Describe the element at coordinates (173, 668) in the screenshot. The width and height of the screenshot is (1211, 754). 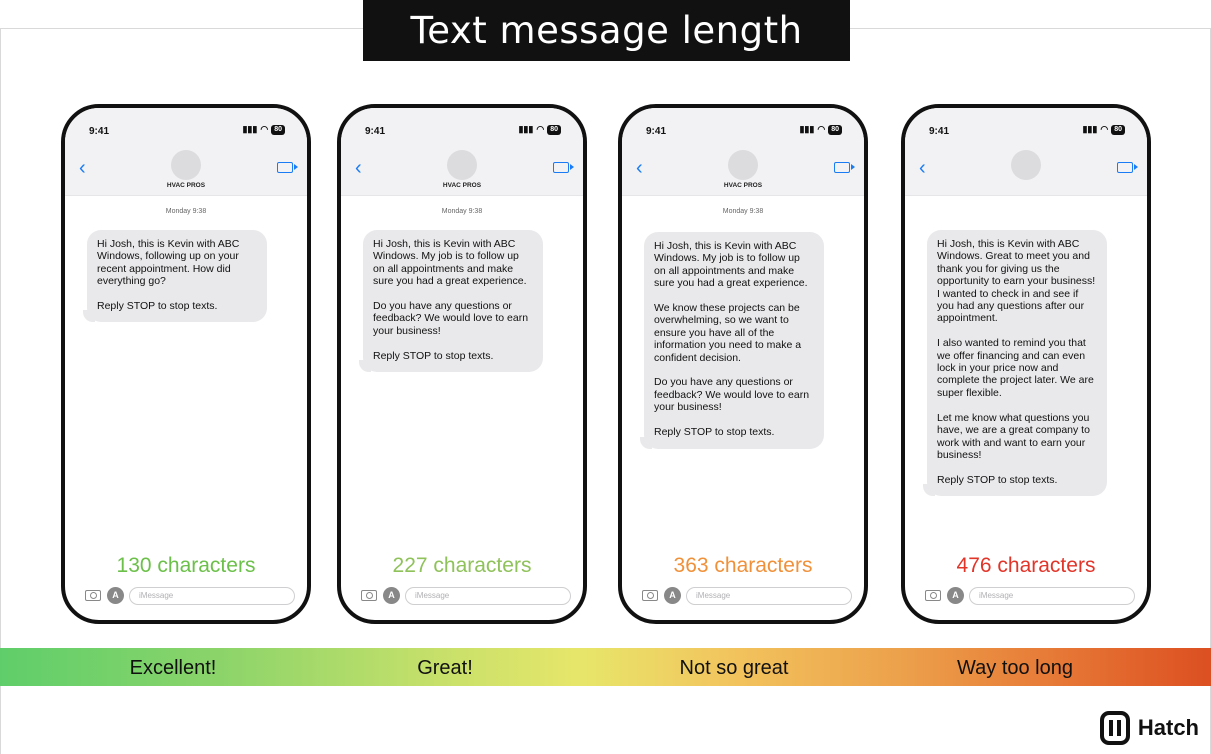
I see `scale-label-excellent: Excellent!` at that location.